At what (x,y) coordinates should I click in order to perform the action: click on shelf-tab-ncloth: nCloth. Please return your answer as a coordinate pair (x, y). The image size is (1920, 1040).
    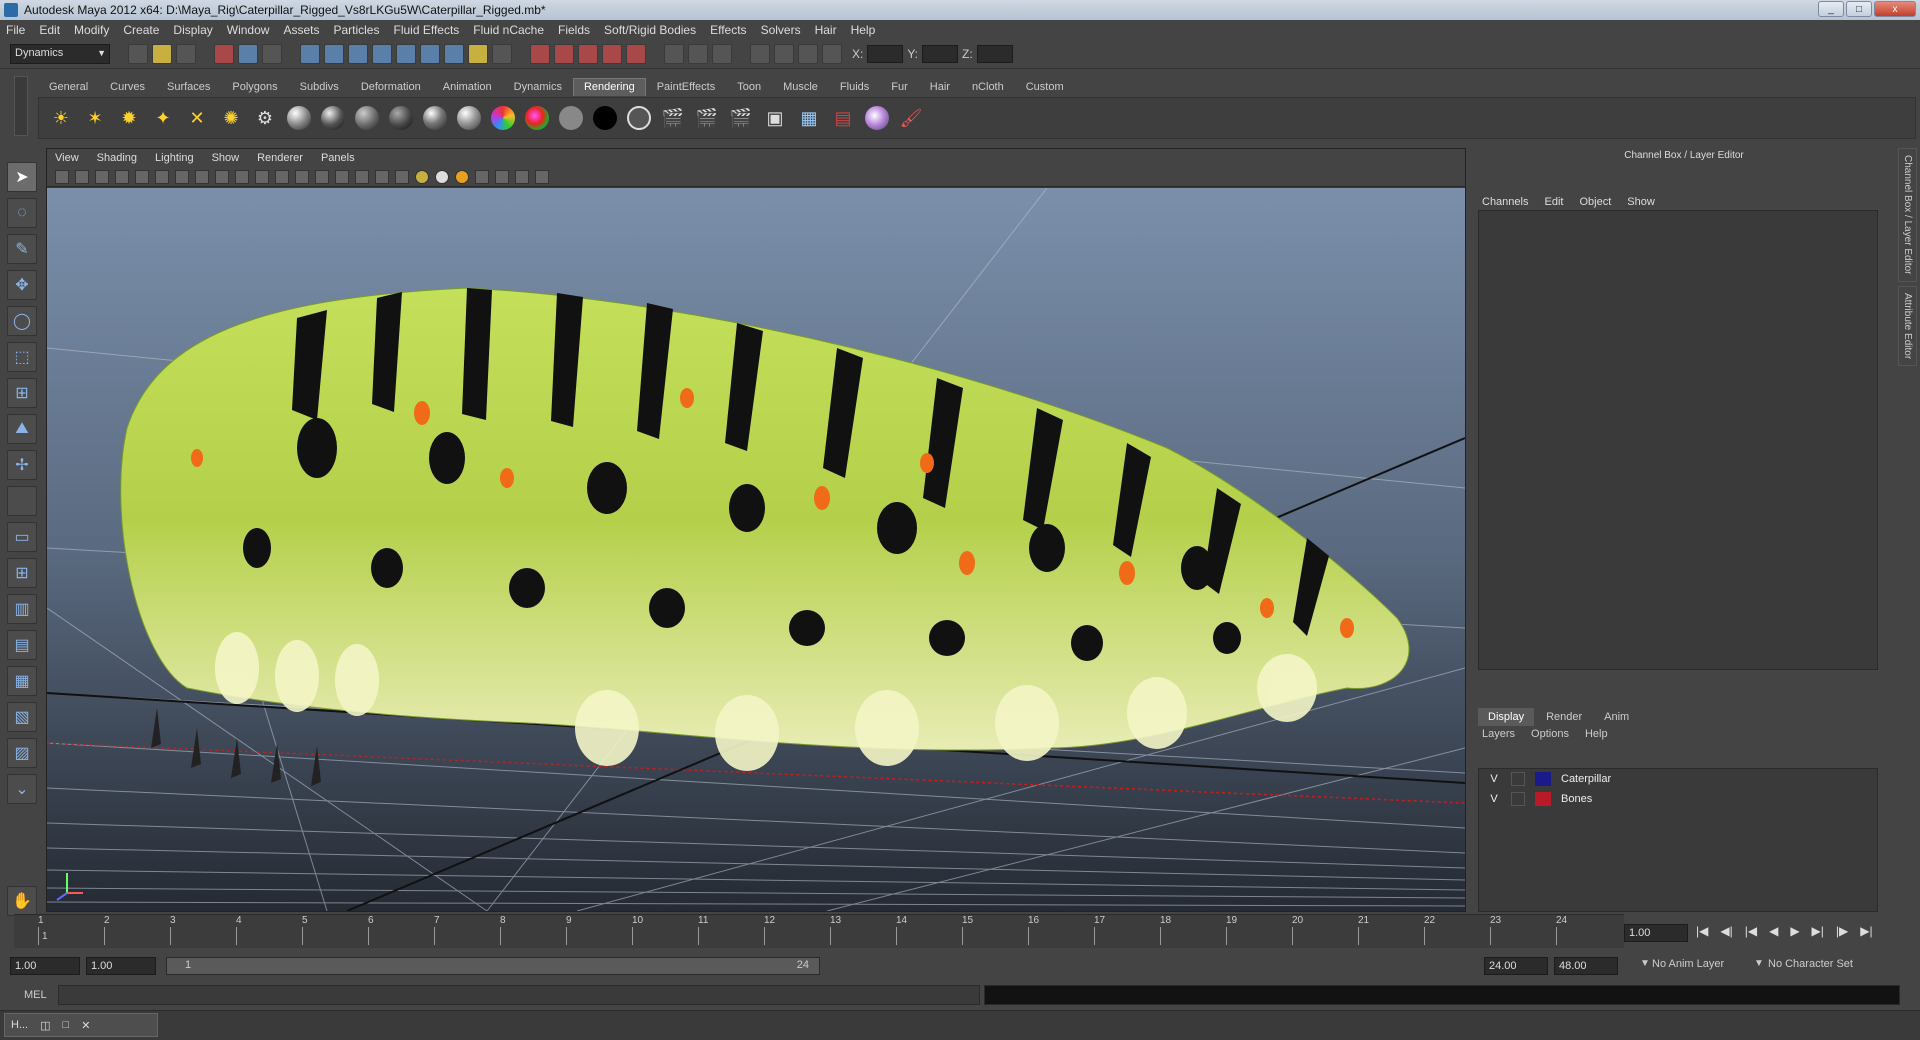
    Looking at the image, I should click on (988, 87).